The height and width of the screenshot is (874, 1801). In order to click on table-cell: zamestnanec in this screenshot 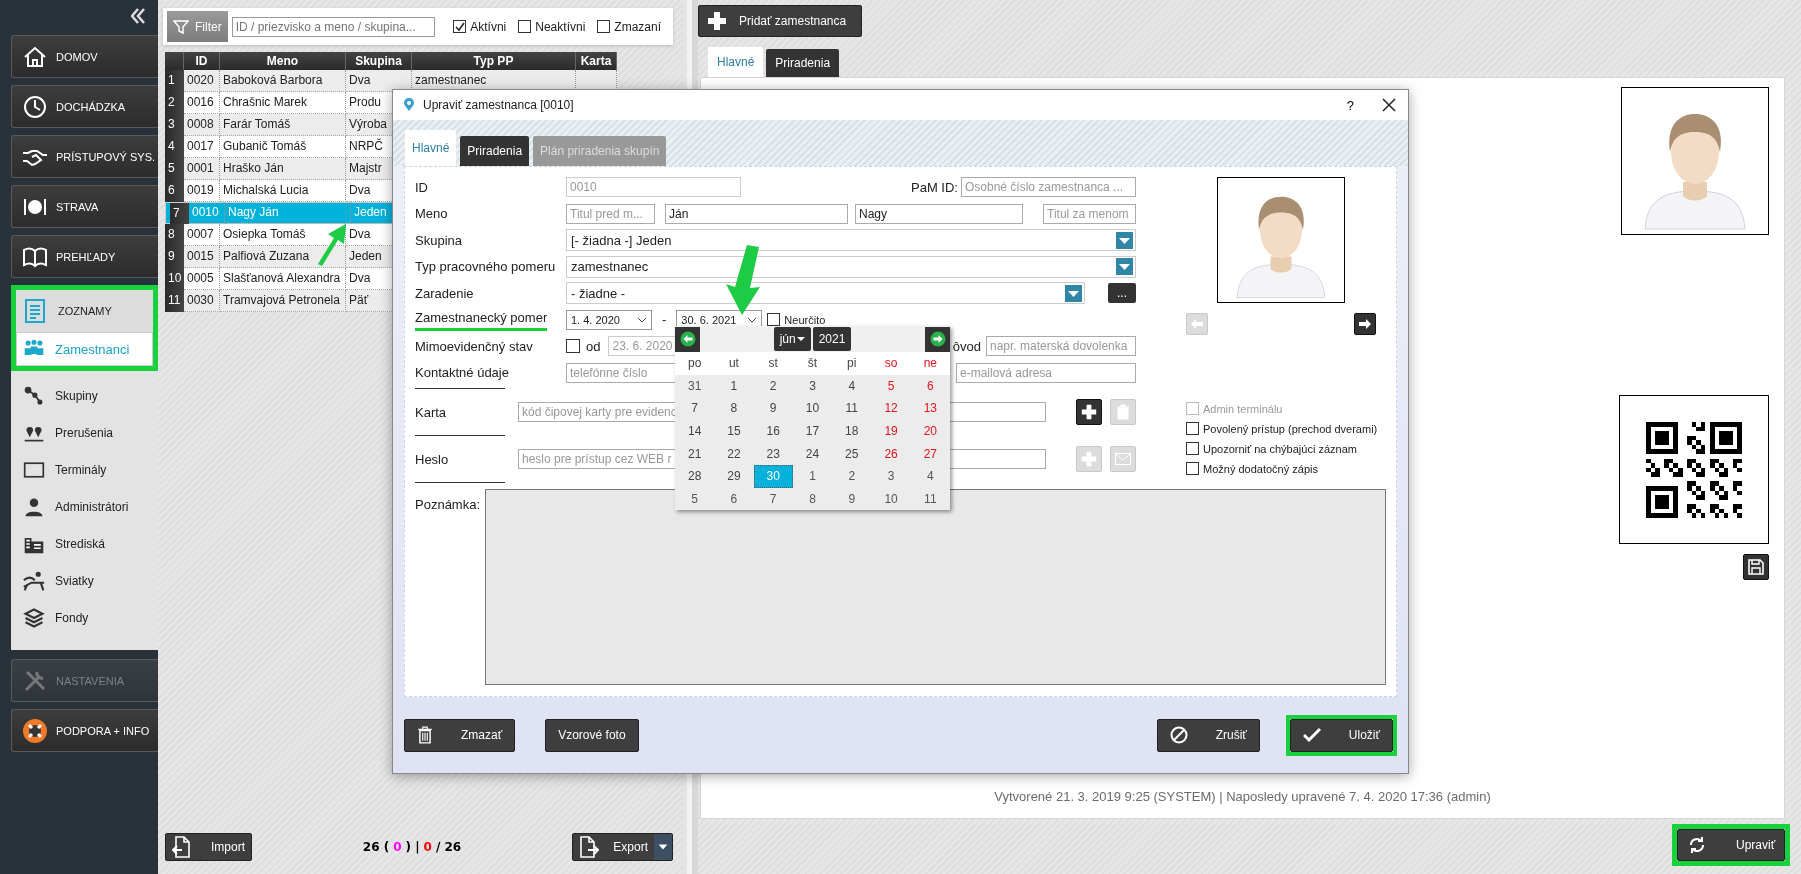, I will do `click(451, 80)`.